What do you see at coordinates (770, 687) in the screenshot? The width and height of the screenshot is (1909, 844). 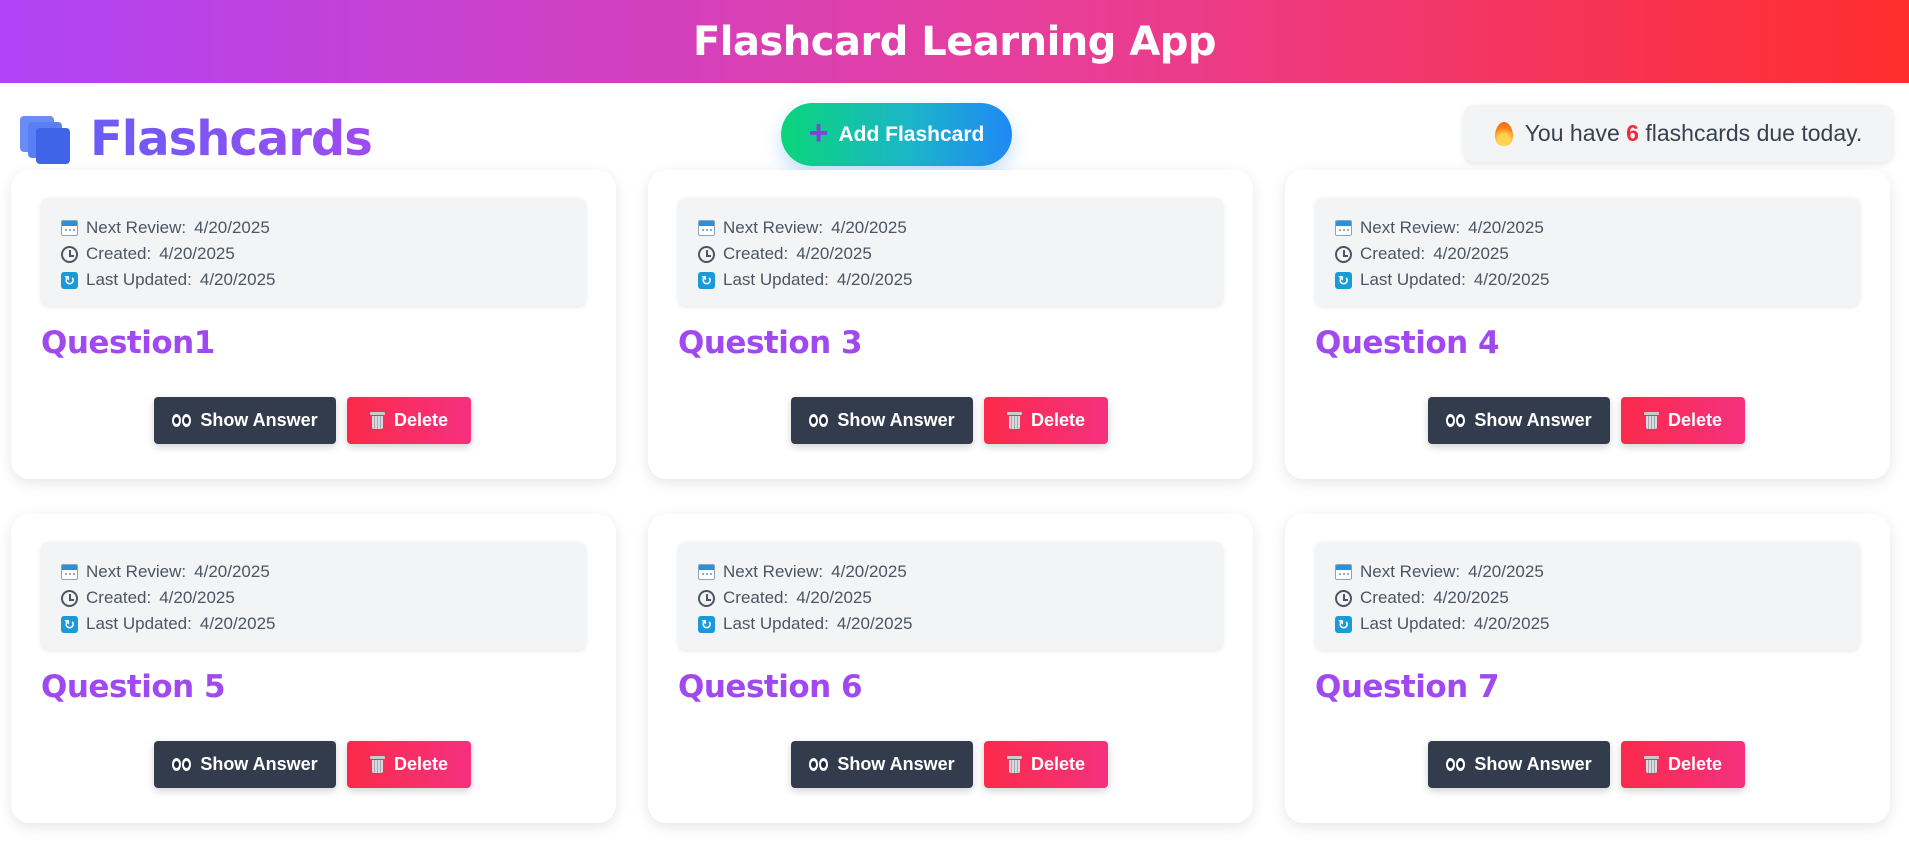 I see `card-question: Question 6` at bounding box center [770, 687].